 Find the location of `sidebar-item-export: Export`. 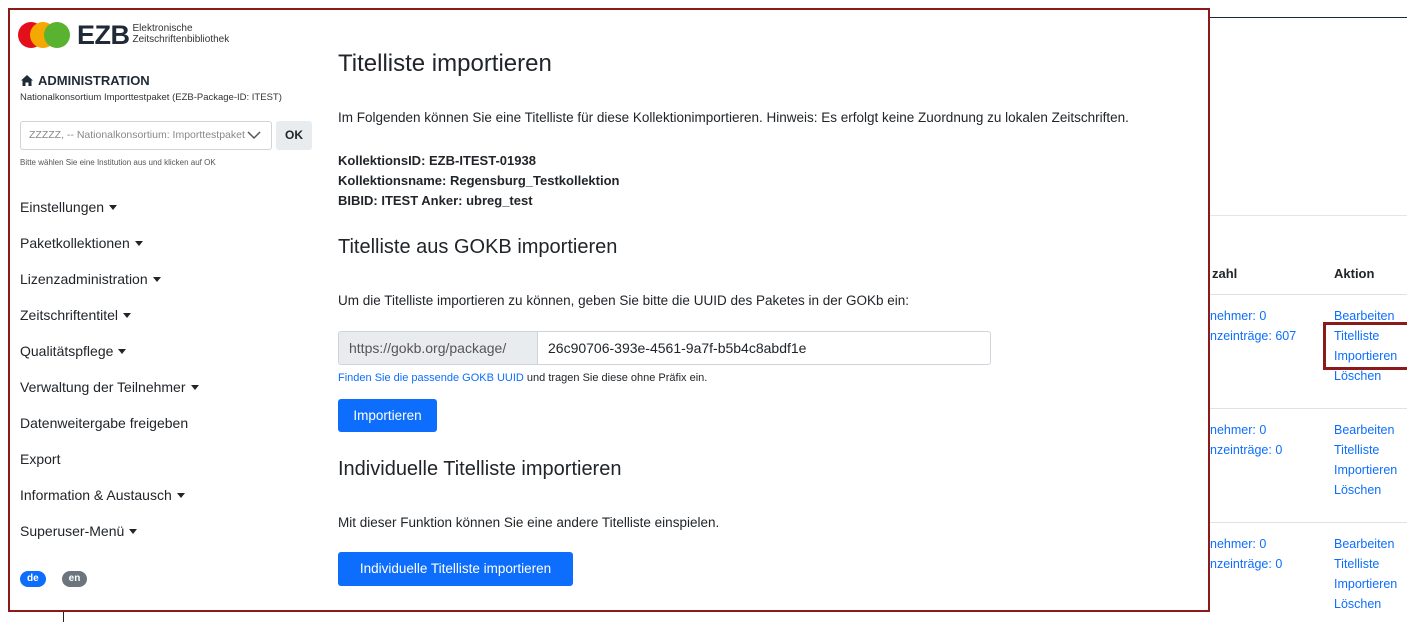

sidebar-item-export: Export is located at coordinates (109, 467).